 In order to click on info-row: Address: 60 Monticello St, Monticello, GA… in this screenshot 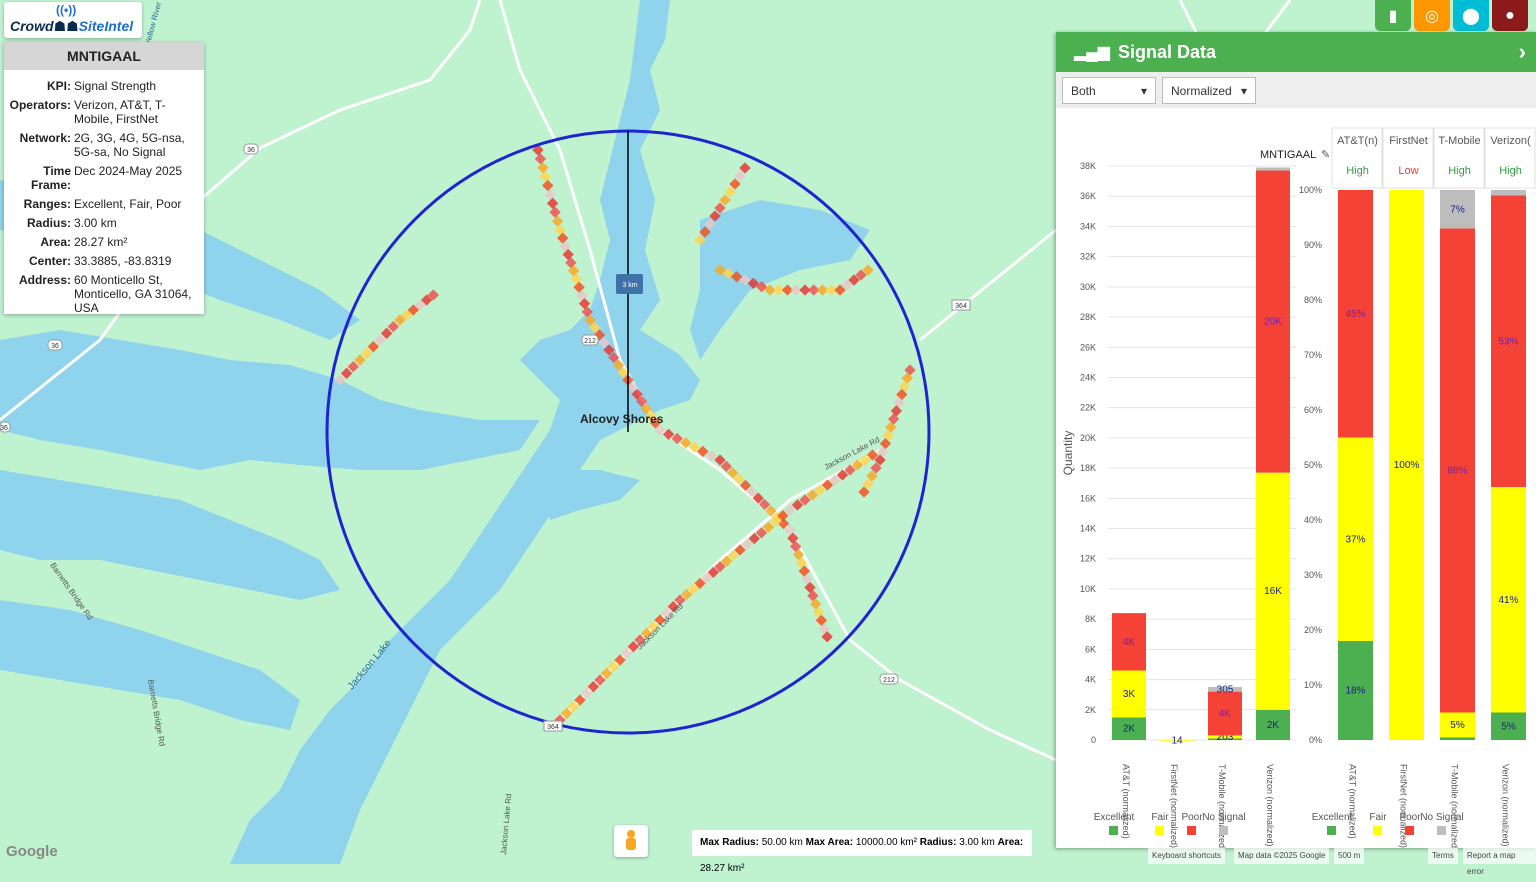, I will do `click(104, 294)`.